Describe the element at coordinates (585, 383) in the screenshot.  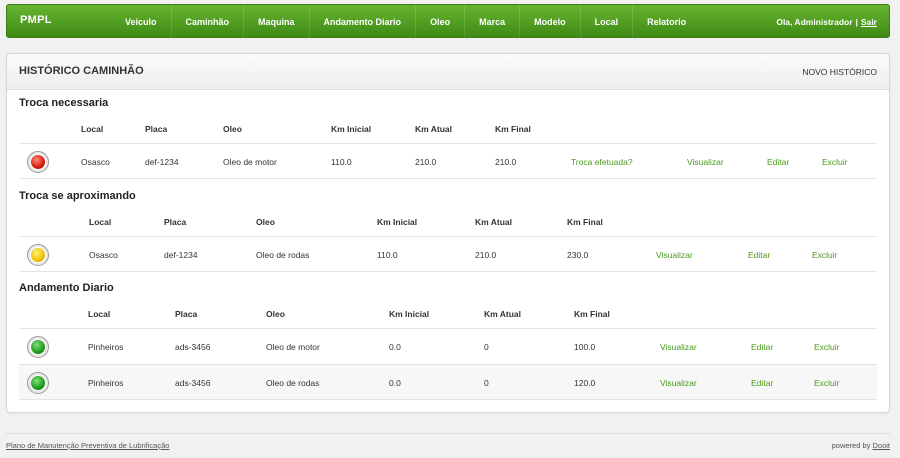
I see `cell-km-final: 120.0` at that location.